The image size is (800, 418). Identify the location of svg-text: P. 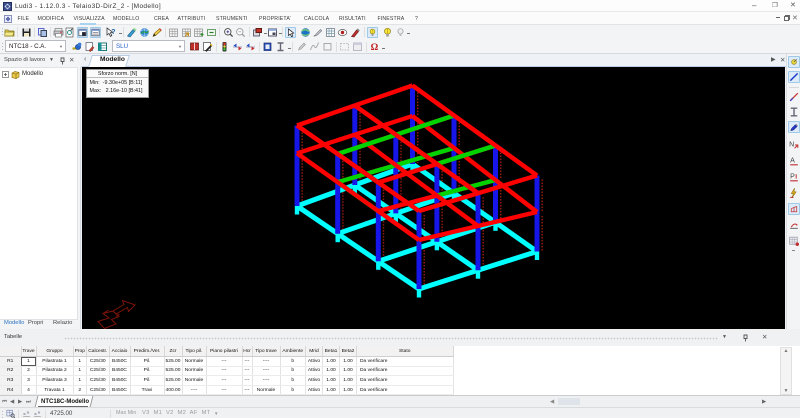
(792, 177).